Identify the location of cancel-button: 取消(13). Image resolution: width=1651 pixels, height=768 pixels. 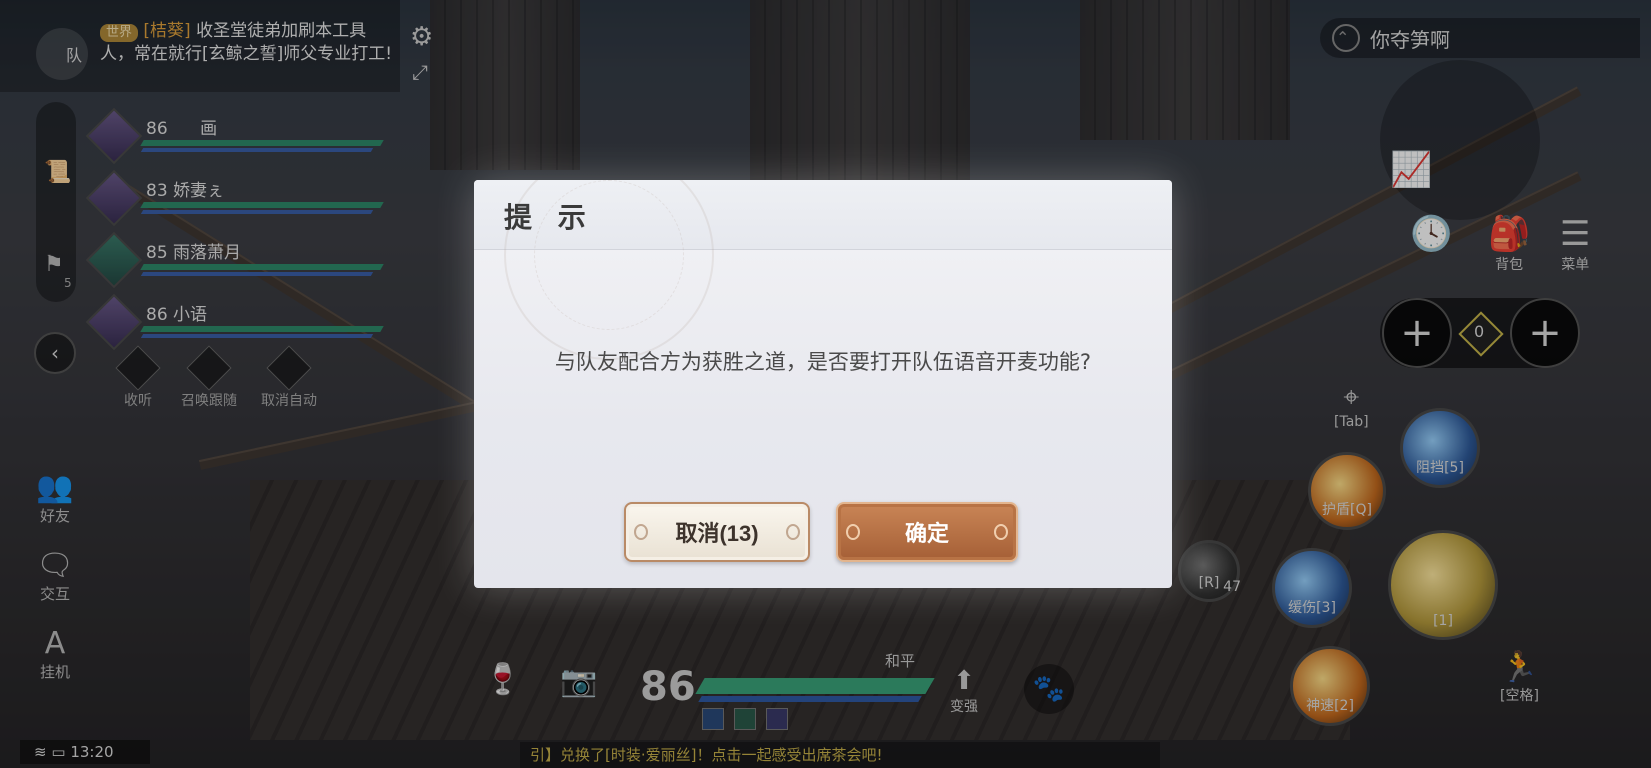
(717, 532).